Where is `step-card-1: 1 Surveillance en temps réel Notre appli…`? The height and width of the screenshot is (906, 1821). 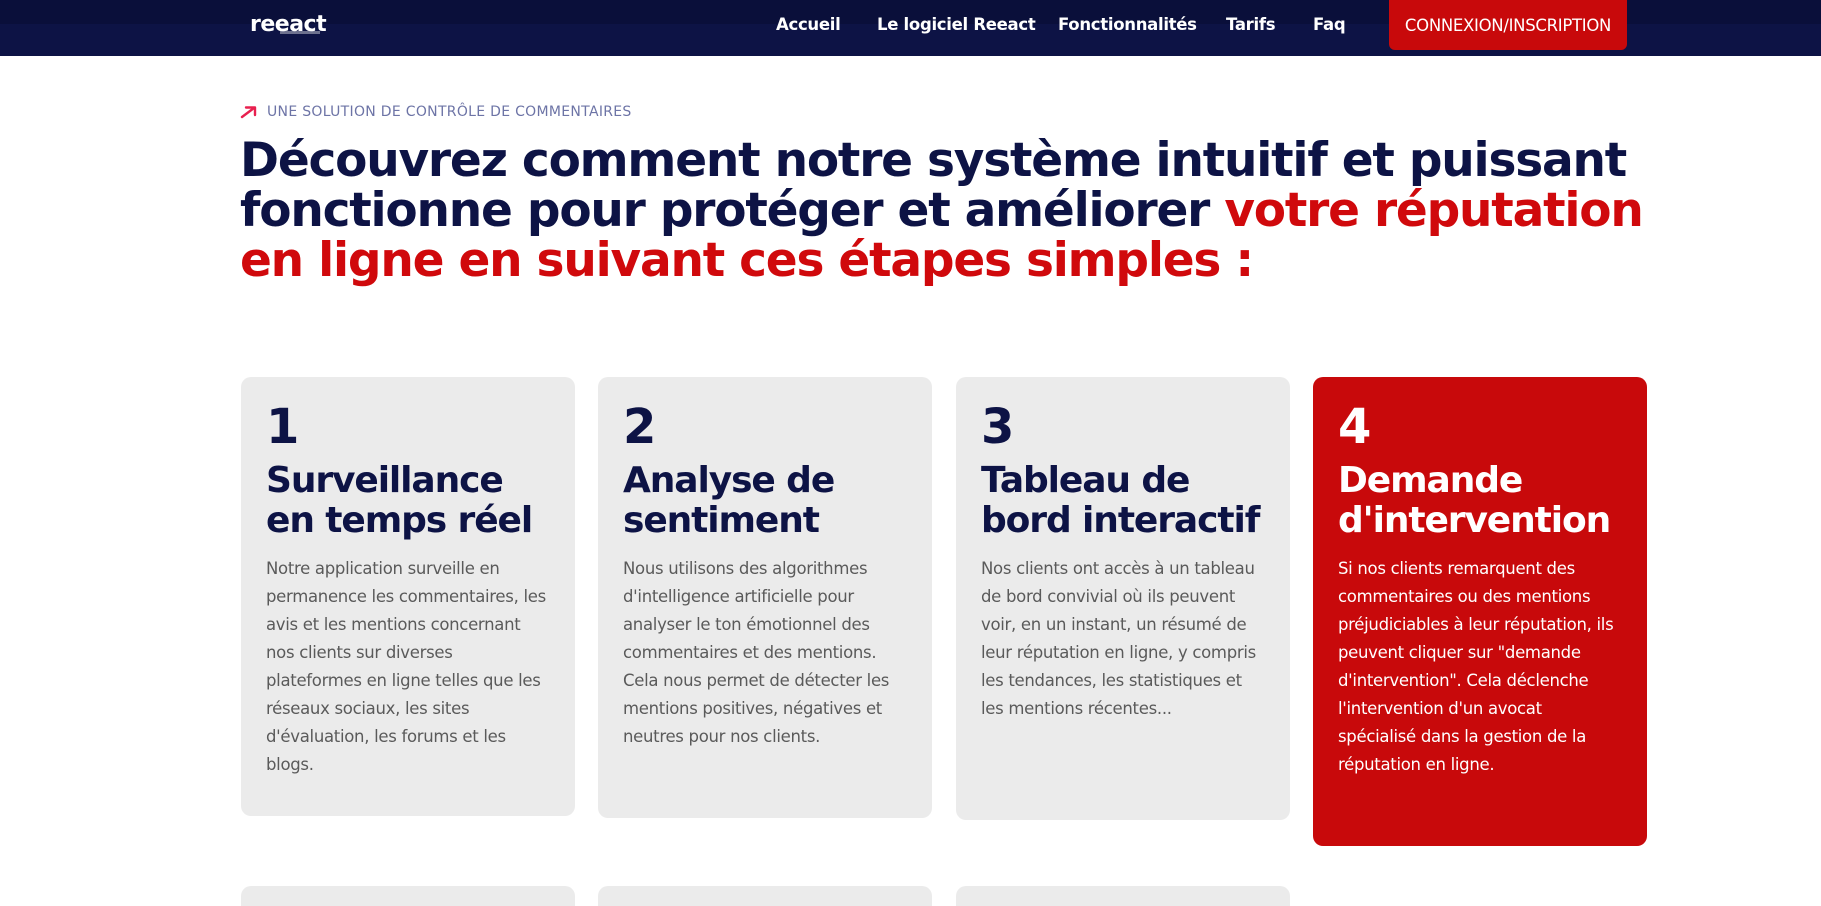 step-card-1: 1 Surveillance en temps réel Notre appli… is located at coordinates (408, 596).